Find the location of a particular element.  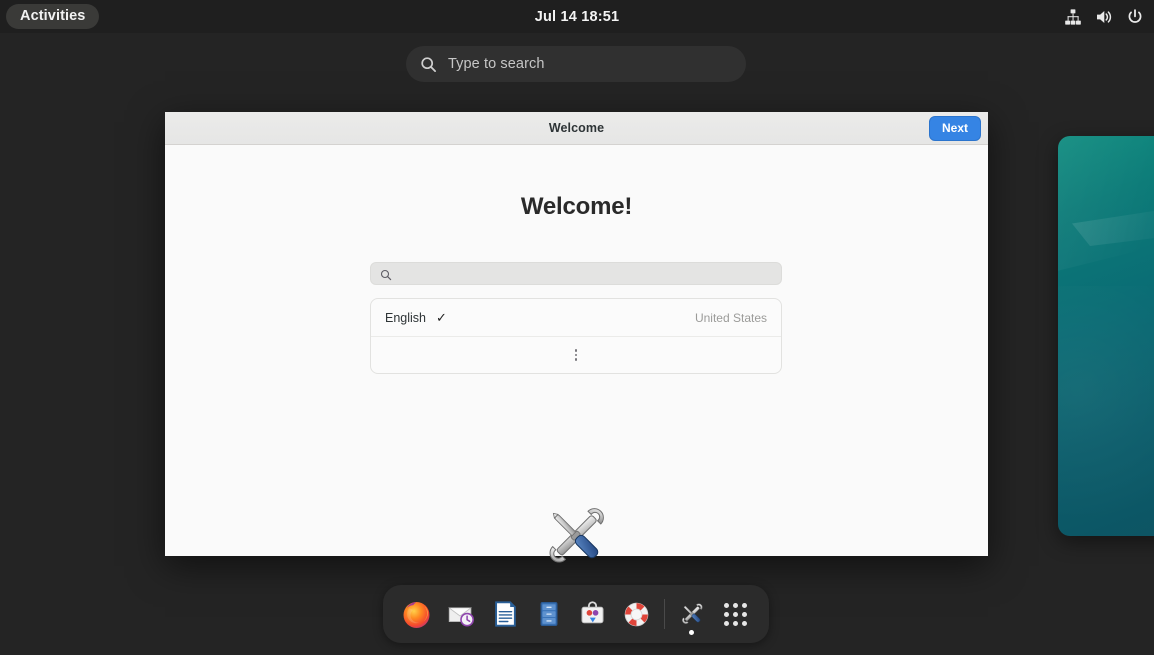

app-grid-icon is located at coordinates (735, 614).